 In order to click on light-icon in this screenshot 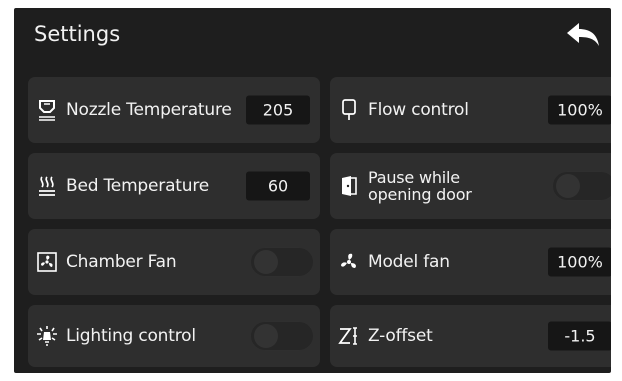, I will do `click(47, 336)`.